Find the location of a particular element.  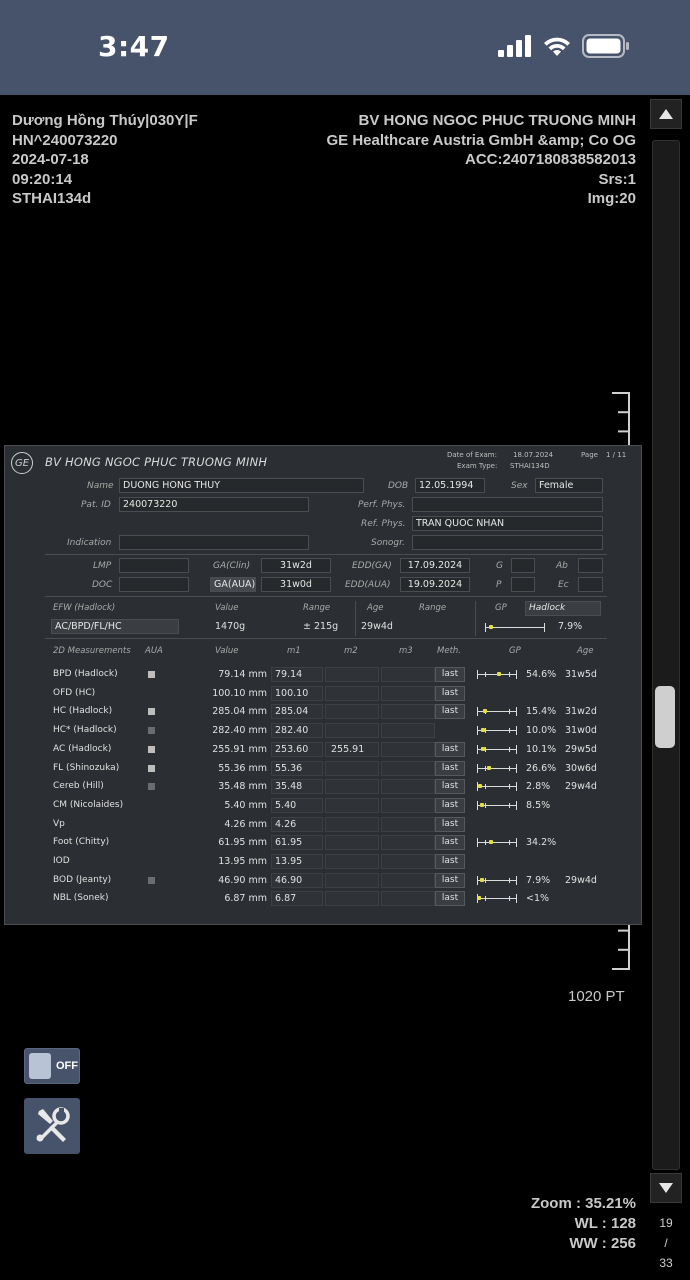

col-gp: GP is located at coordinates (515, 651).